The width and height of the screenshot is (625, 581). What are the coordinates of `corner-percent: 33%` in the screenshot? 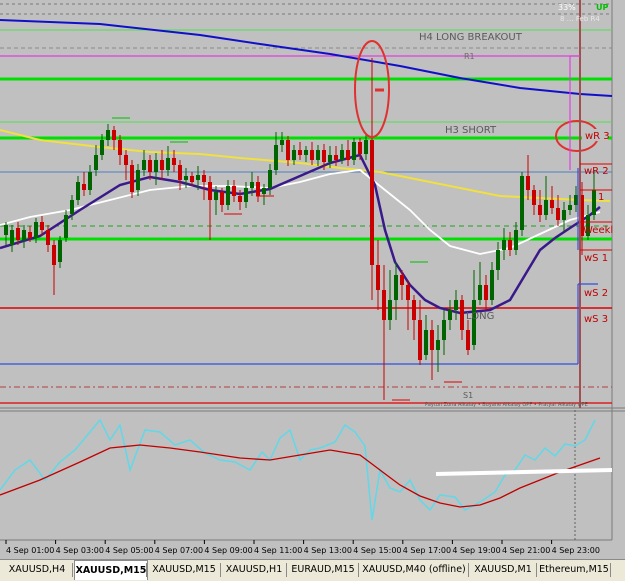 It's located at (567, 7).